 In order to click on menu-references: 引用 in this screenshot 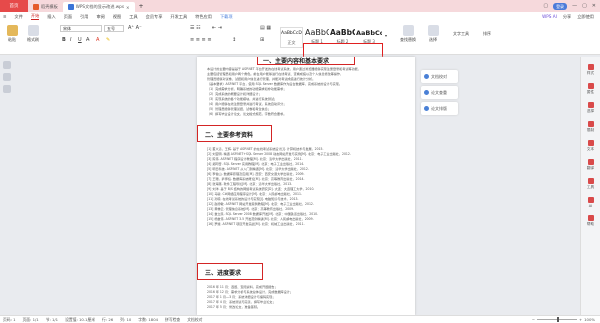, I will do `click(84, 17)`.